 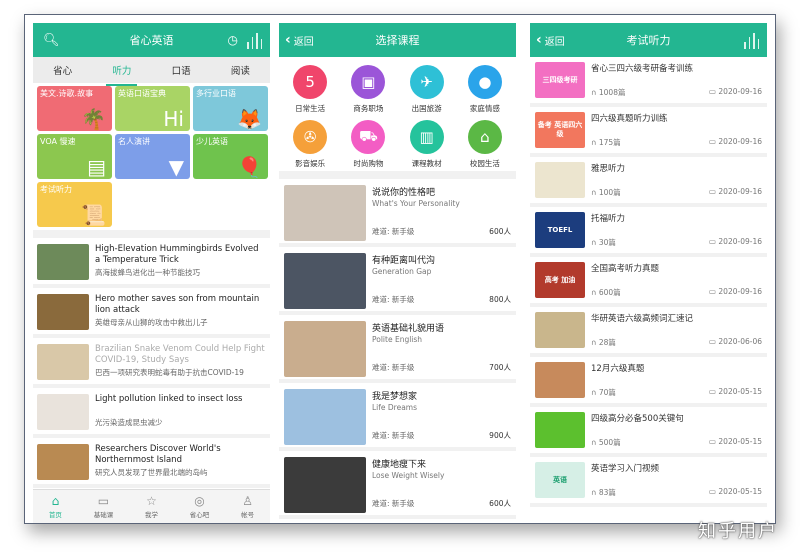 What do you see at coordinates (560, 180) in the screenshot?
I see `exam-thumbnail` at bounding box center [560, 180].